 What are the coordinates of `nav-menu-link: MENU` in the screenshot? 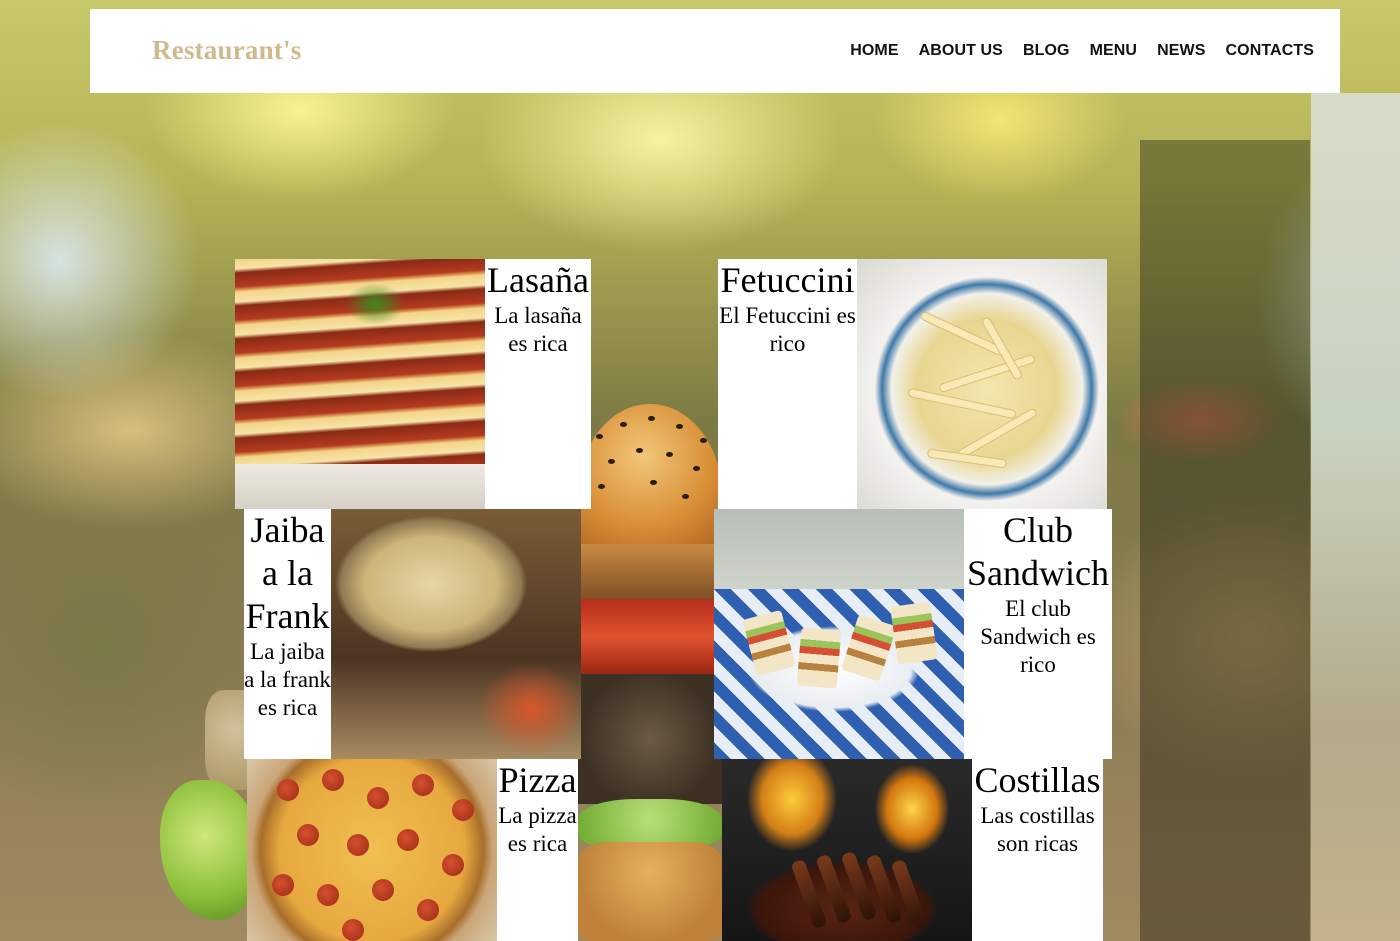 It's located at (1114, 51).